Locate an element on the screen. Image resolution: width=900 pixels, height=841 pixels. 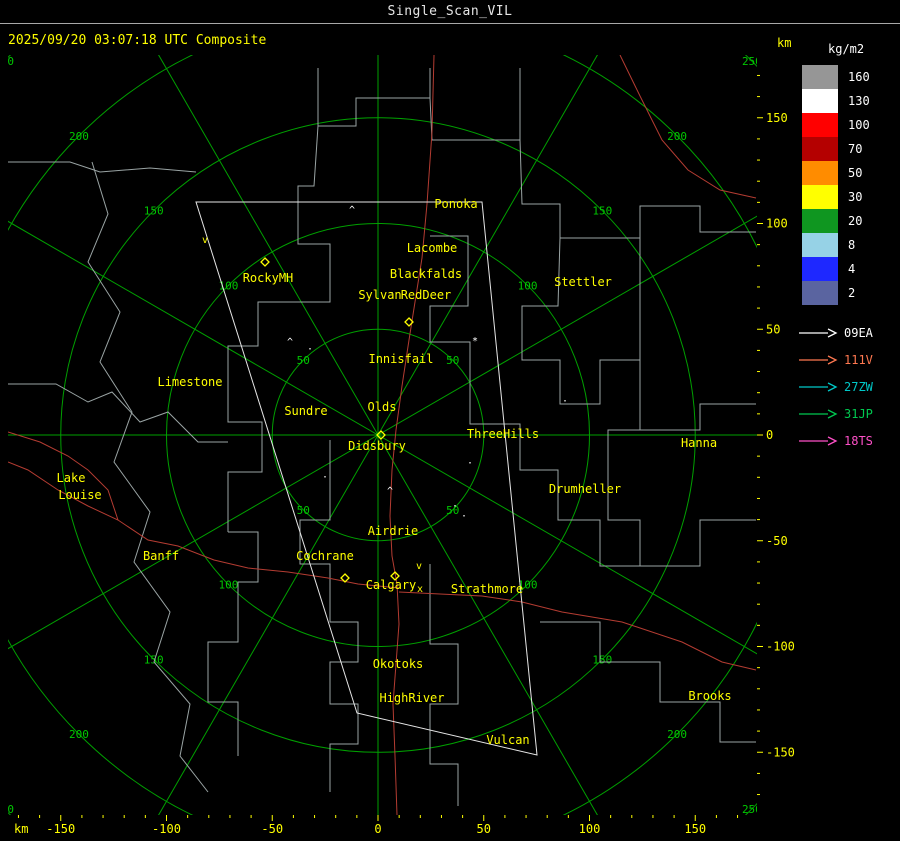
colorbar-entry: 70 is located at coordinates (849, 149).